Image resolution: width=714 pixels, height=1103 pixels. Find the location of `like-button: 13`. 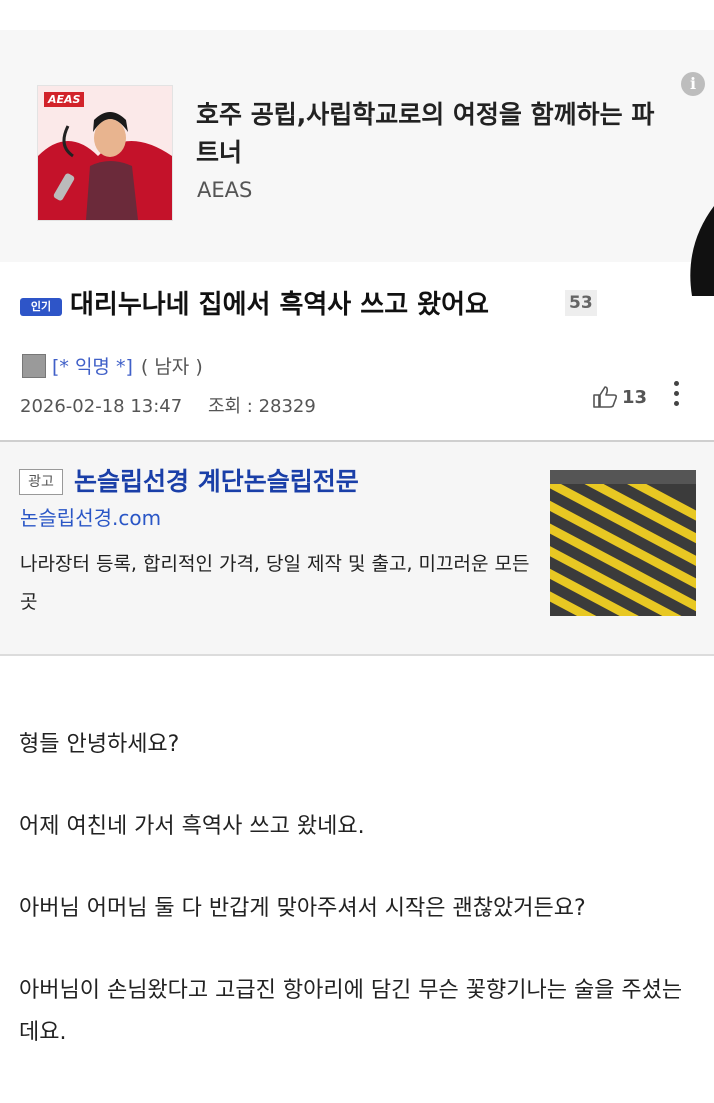

like-button: 13 is located at coordinates (619, 397).